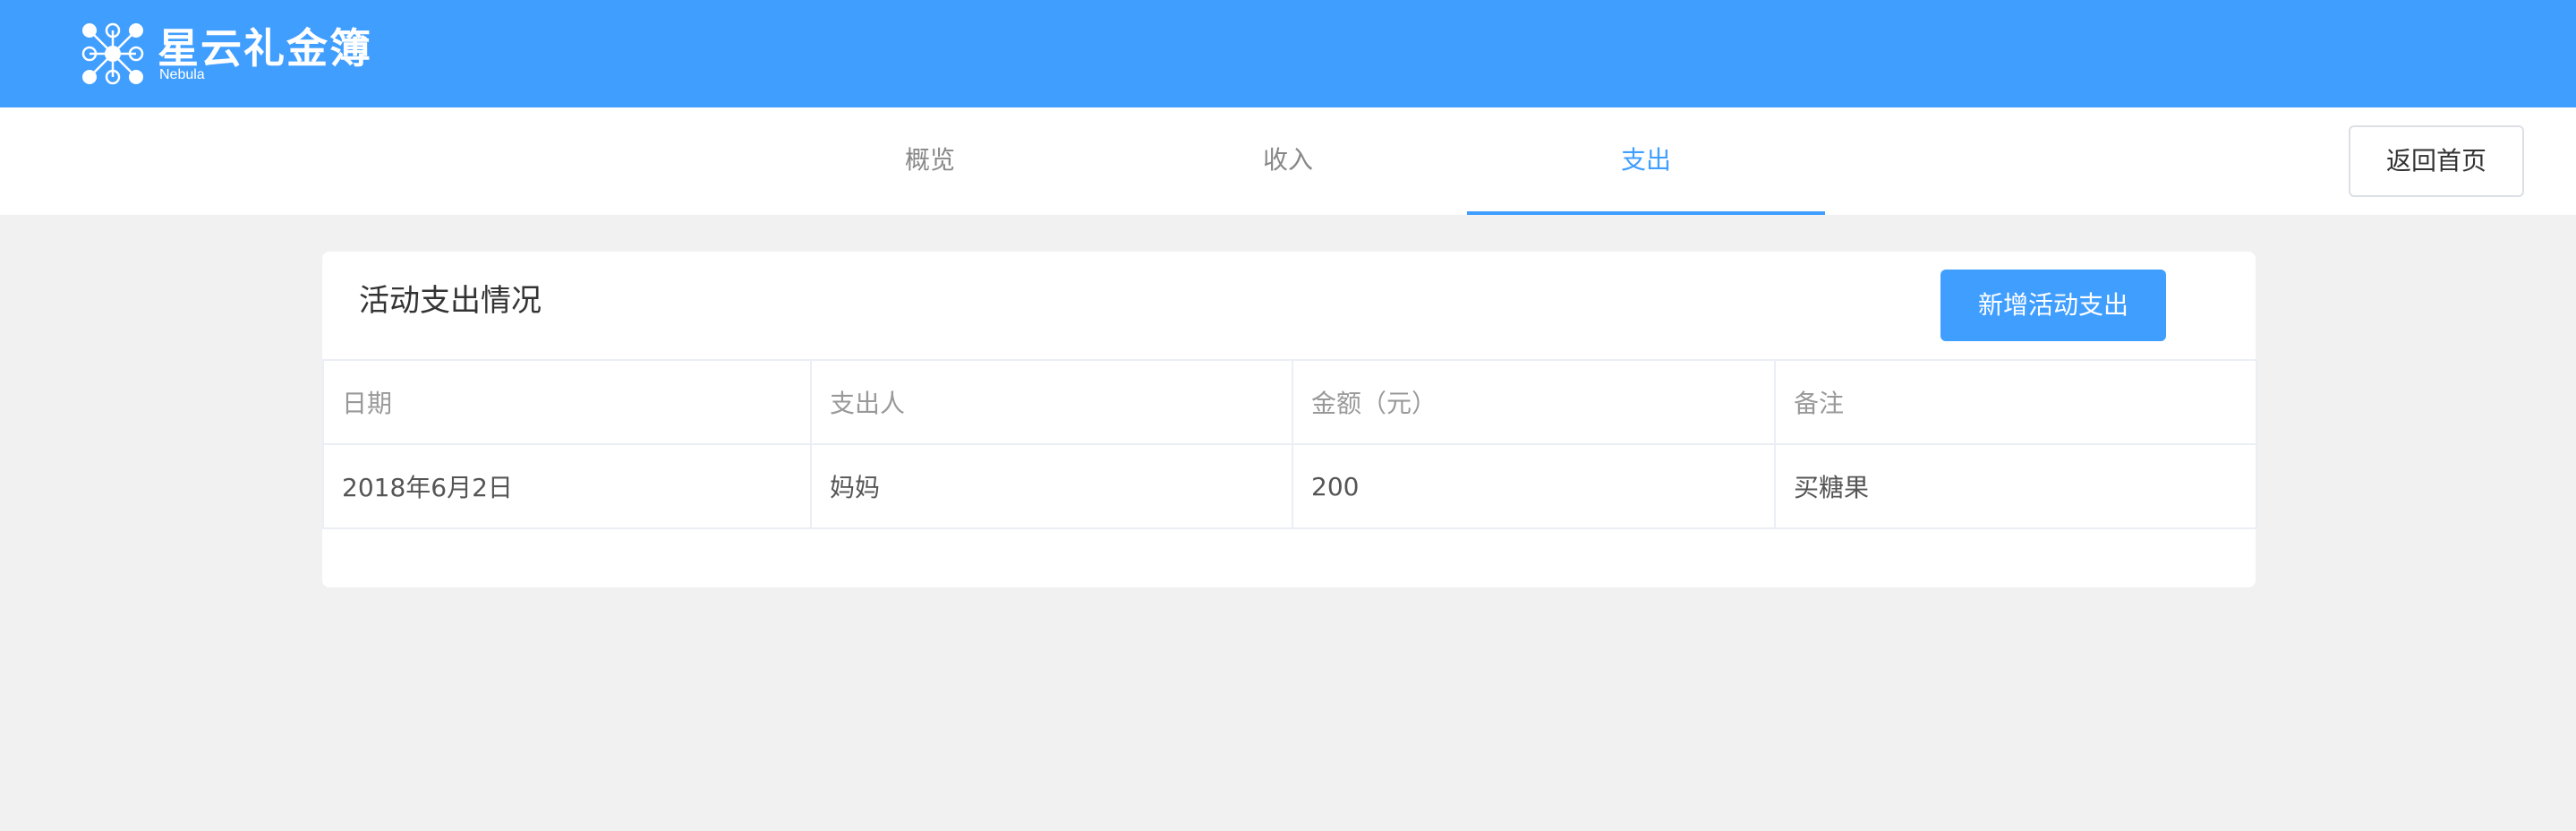  Describe the element at coordinates (2015, 402) in the screenshot. I see `column-header-note: 备注` at that location.